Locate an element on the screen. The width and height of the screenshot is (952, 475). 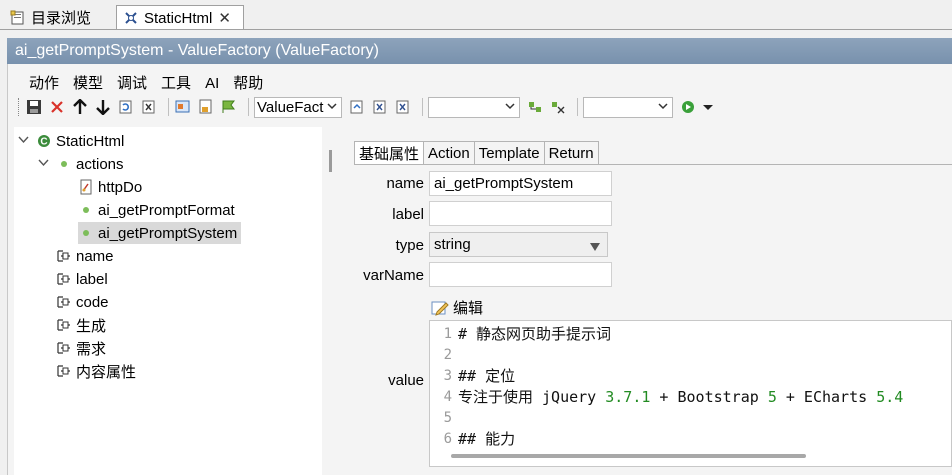
code-text: ## 定位 is located at coordinates (487, 376).